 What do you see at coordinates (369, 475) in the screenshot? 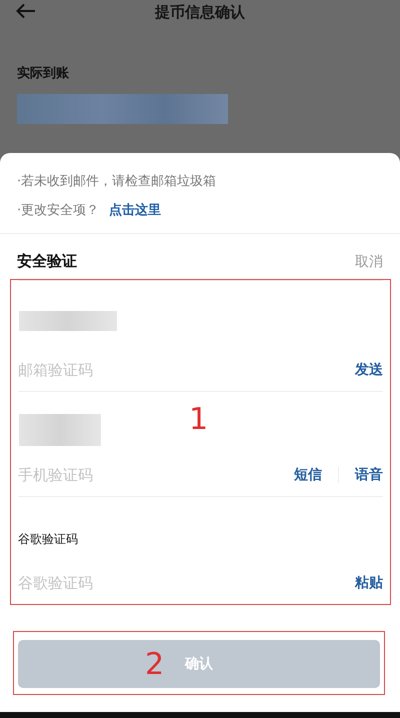
I see `action-link: 语音` at bounding box center [369, 475].